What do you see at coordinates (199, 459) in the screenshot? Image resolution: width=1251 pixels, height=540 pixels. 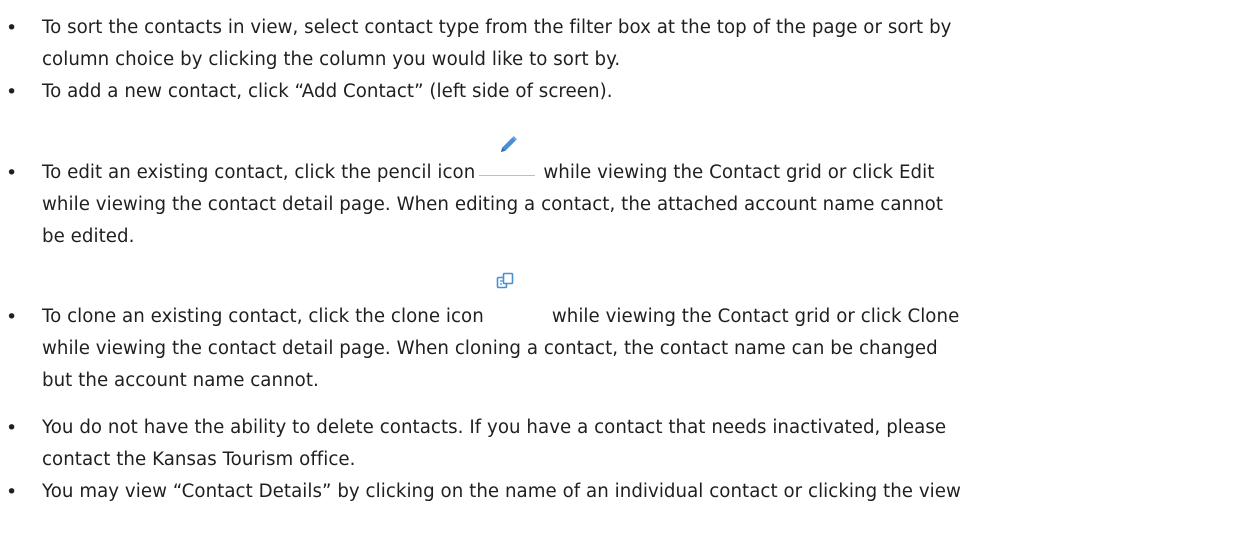 I see `text-line: contact the Kansas Tourism office.` at bounding box center [199, 459].